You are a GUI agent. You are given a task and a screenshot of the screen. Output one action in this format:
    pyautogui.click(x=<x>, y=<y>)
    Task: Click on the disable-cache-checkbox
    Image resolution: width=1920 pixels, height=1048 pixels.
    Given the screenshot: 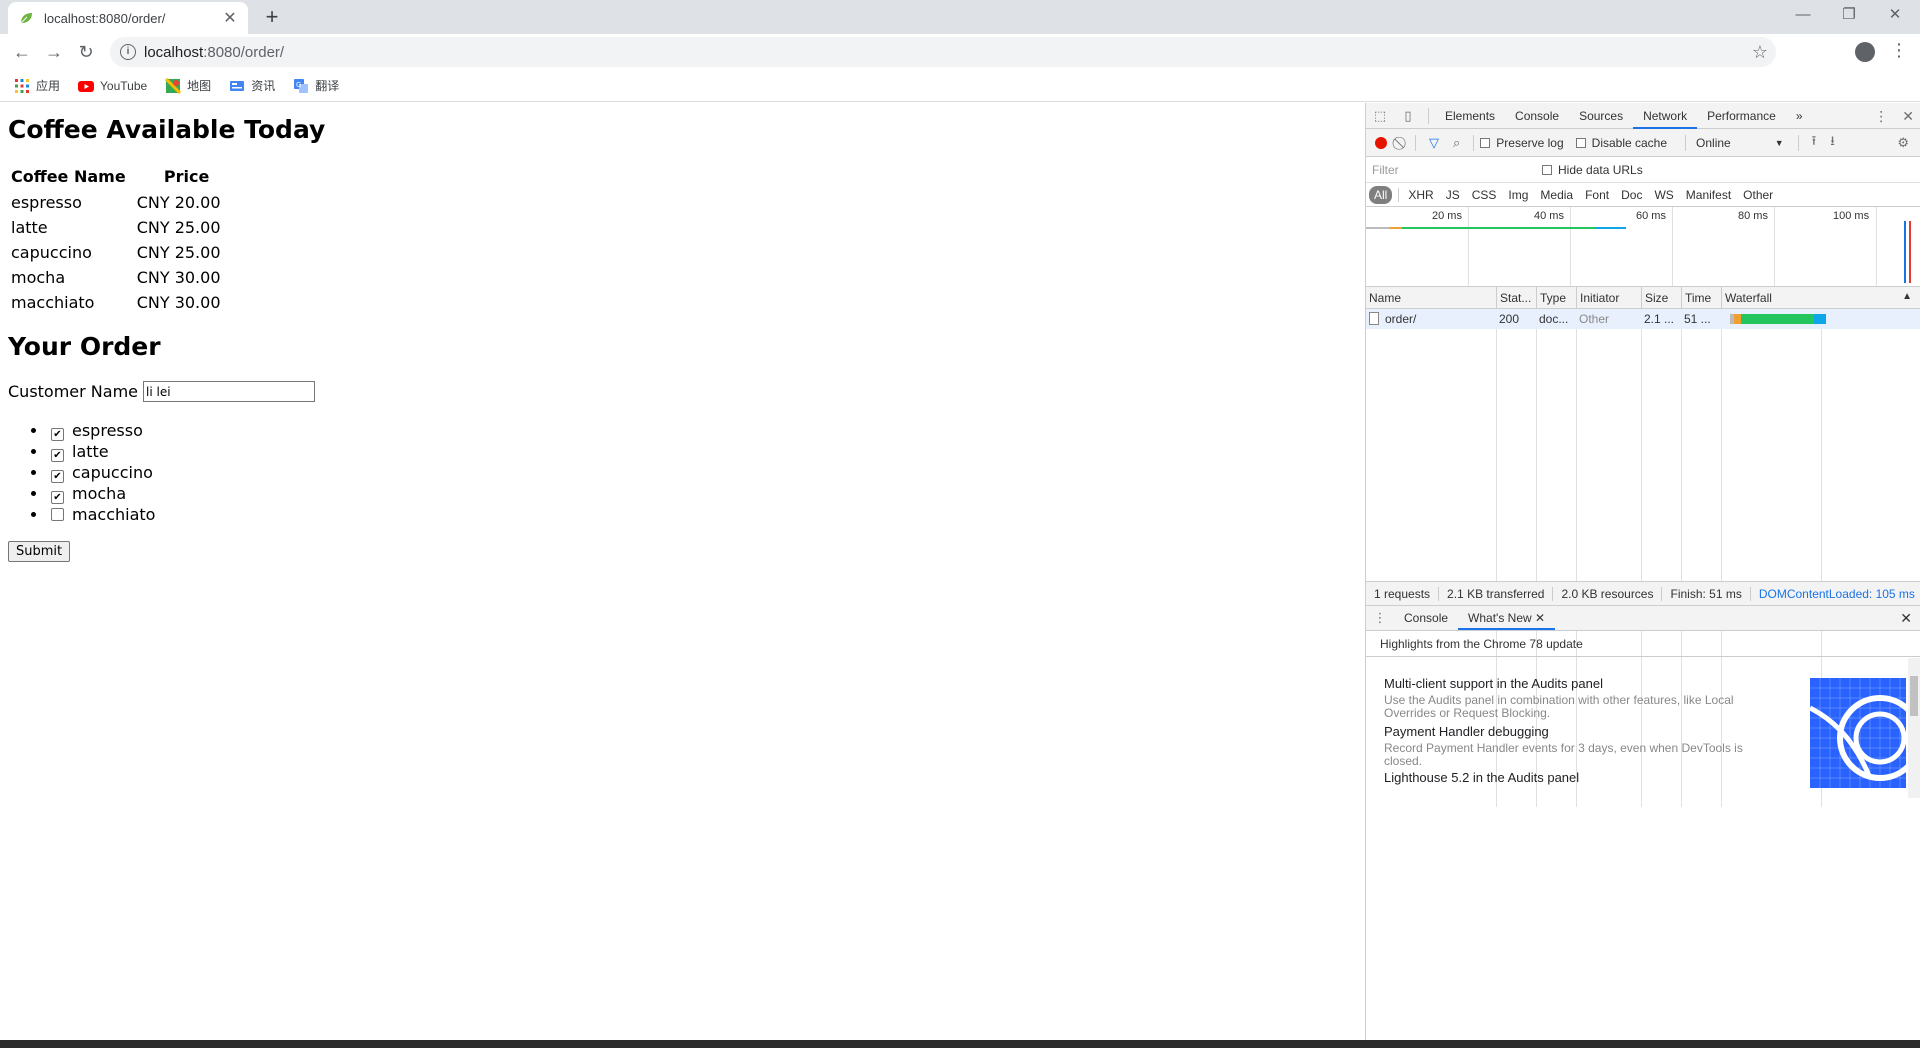 What is the action you would take?
    pyautogui.click(x=1580, y=142)
    